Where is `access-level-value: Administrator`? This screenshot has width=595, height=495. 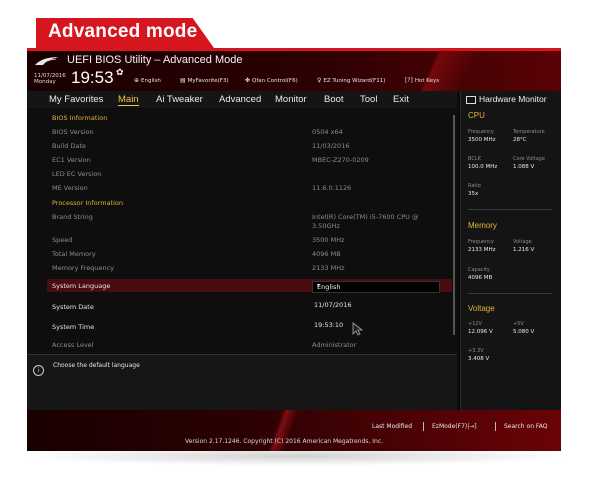 access-level-value: Administrator is located at coordinates (334, 345).